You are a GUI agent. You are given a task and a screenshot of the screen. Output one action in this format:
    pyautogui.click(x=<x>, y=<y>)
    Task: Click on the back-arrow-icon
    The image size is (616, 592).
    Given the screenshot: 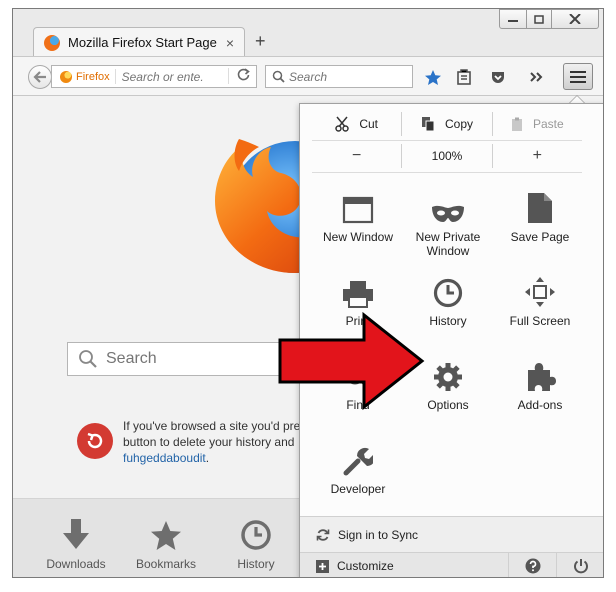 What is the action you would take?
    pyautogui.click(x=39, y=77)
    